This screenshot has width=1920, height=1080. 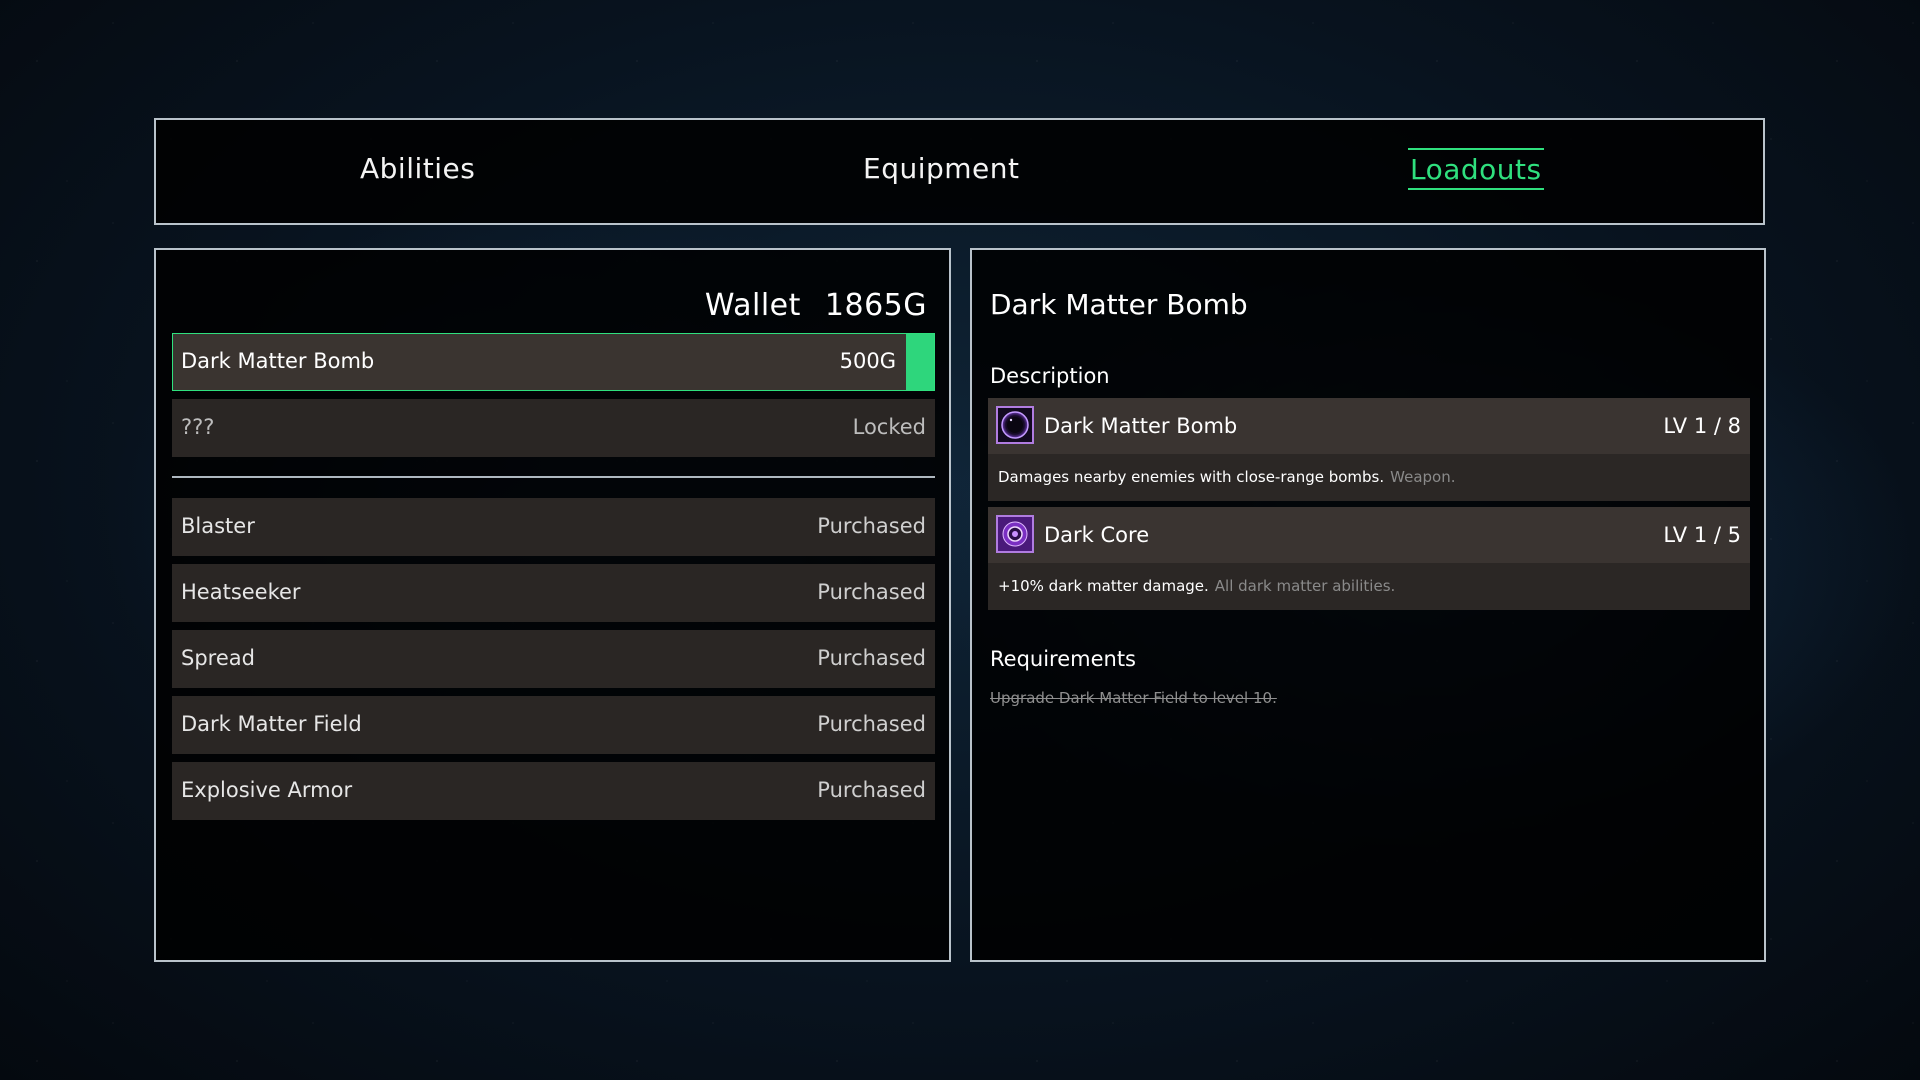 What do you see at coordinates (1015, 534) in the screenshot?
I see `dark-core-icon` at bounding box center [1015, 534].